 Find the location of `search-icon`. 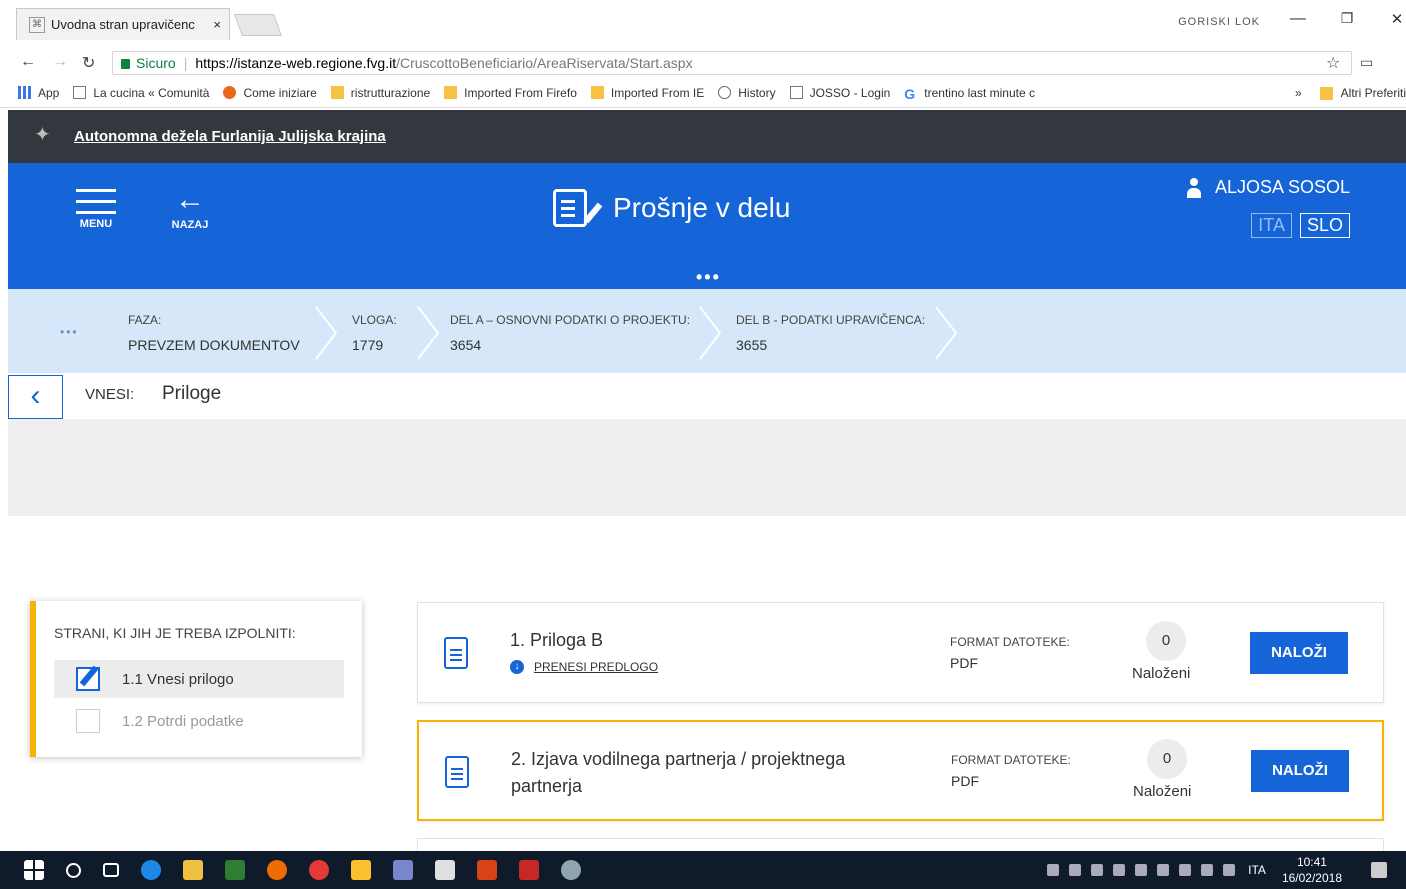

search-icon is located at coordinates (73, 870).